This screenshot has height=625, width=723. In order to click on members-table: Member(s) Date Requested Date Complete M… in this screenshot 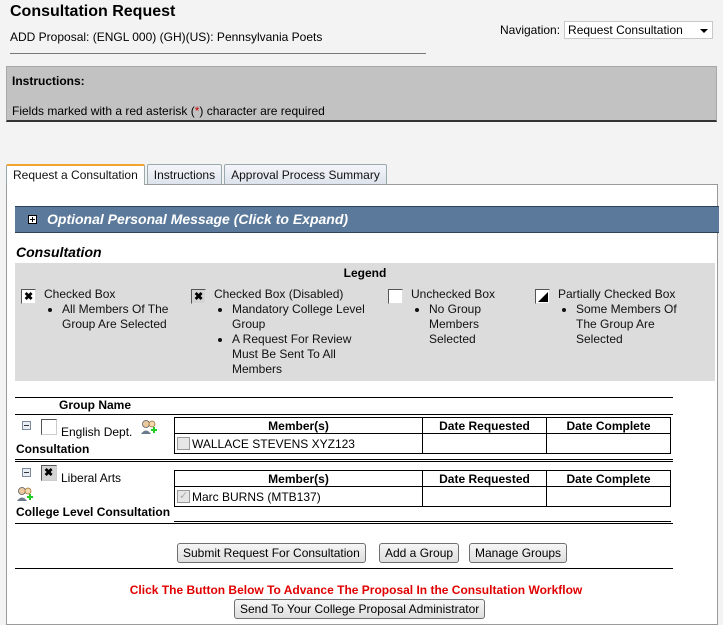, I will do `click(422, 488)`.